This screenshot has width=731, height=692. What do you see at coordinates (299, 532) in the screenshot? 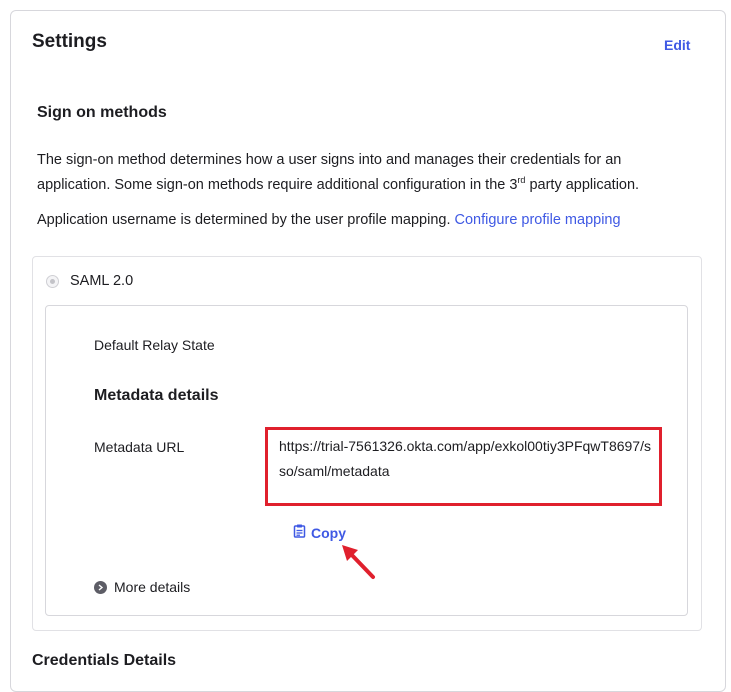
I see `clipboard-icon` at bounding box center [299, 532].